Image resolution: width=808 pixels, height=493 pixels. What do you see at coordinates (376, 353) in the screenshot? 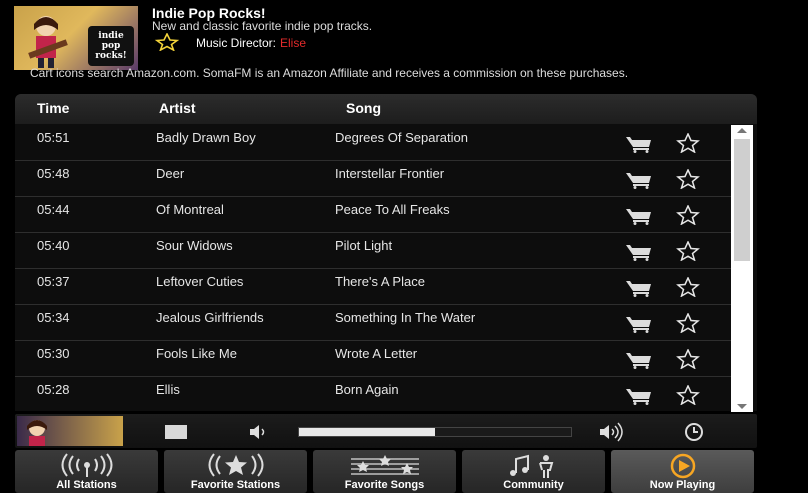
I see `row-song: Wrote A Letter` at bounding box center [376, 353].